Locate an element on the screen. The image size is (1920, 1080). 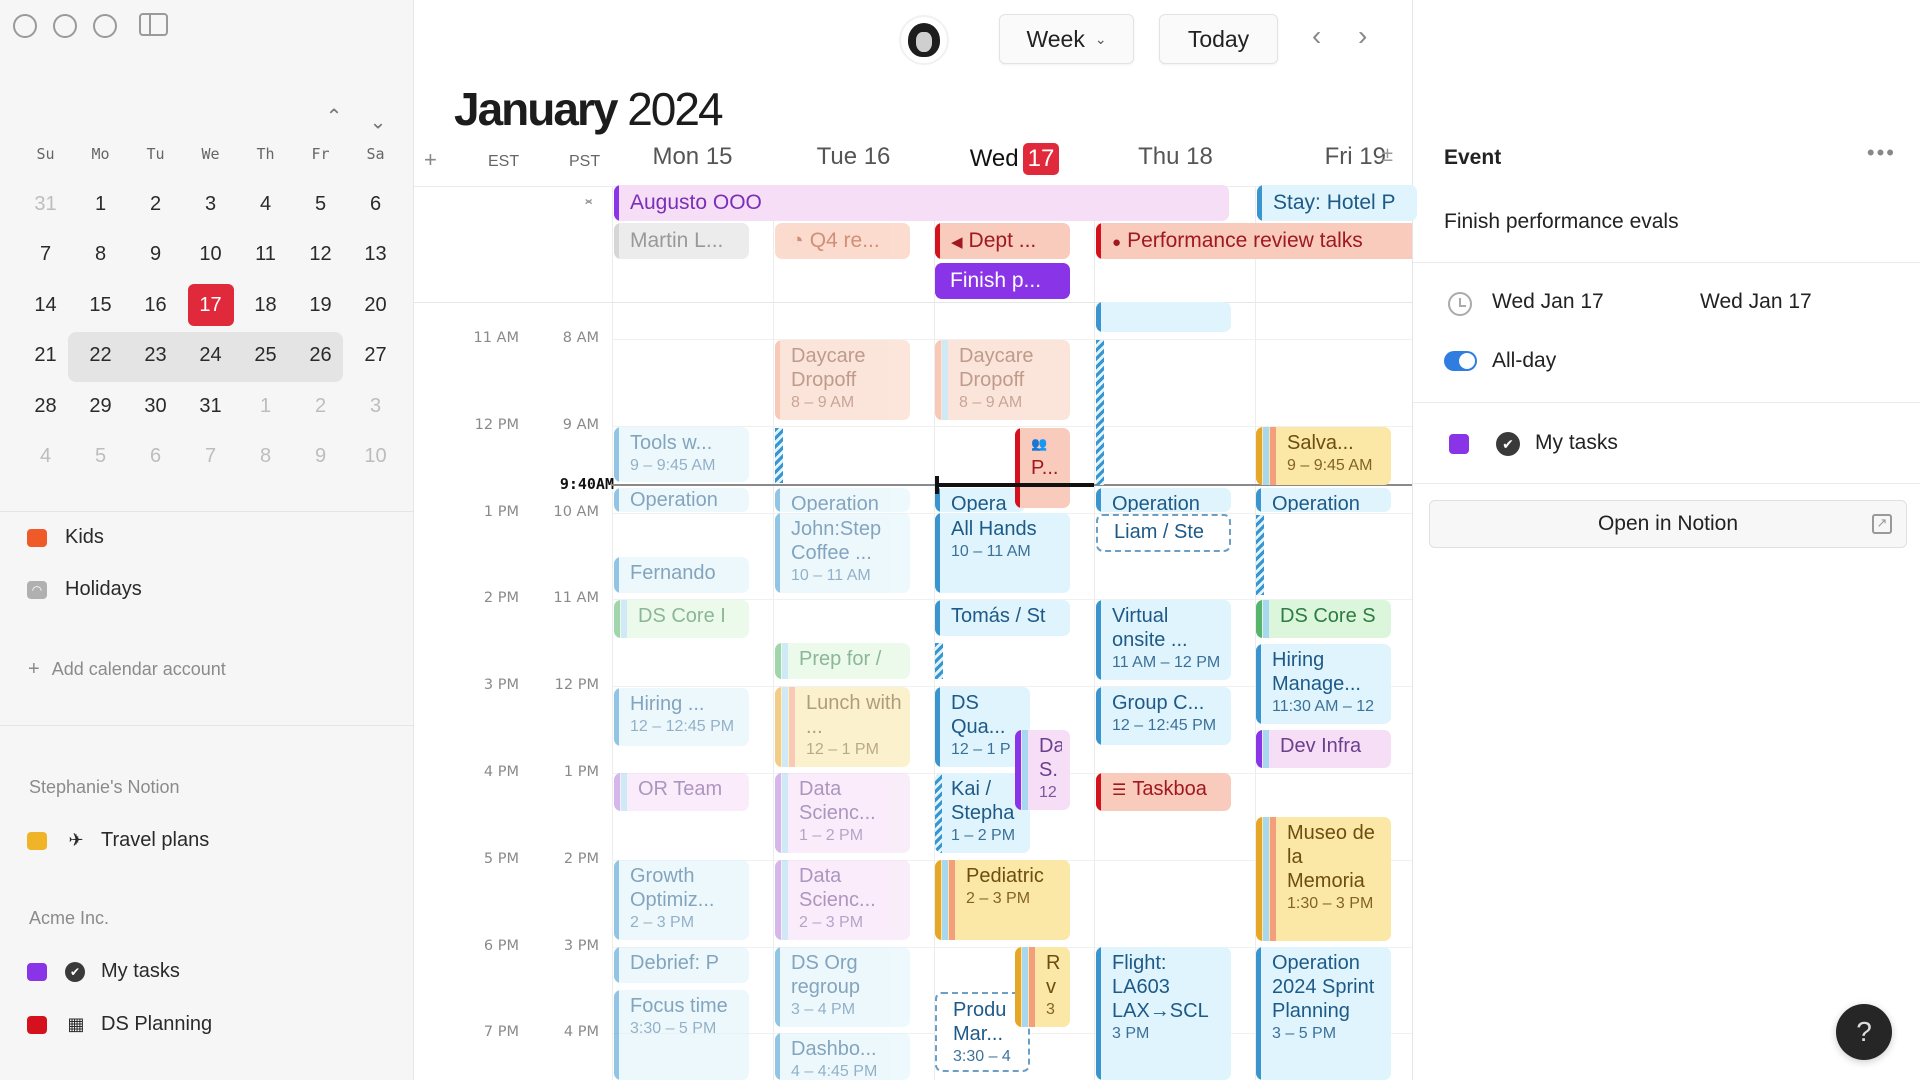
calendar-event: Debrief: P is located at coordinates (681, 965).